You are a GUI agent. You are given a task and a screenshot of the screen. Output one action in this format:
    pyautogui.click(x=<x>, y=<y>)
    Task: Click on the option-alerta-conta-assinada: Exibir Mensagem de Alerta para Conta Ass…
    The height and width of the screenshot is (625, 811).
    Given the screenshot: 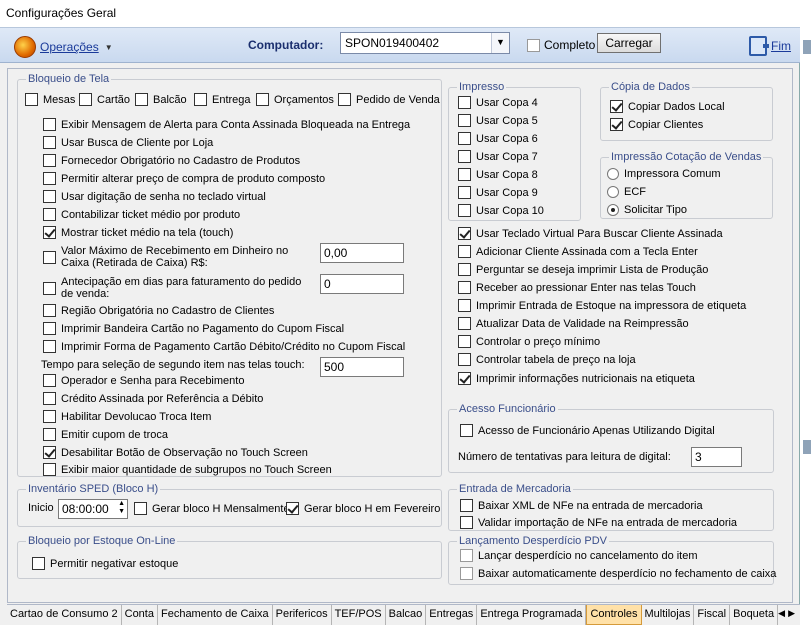 What is the action you would take?
    pyautogui.click(x=226, y=124)
    